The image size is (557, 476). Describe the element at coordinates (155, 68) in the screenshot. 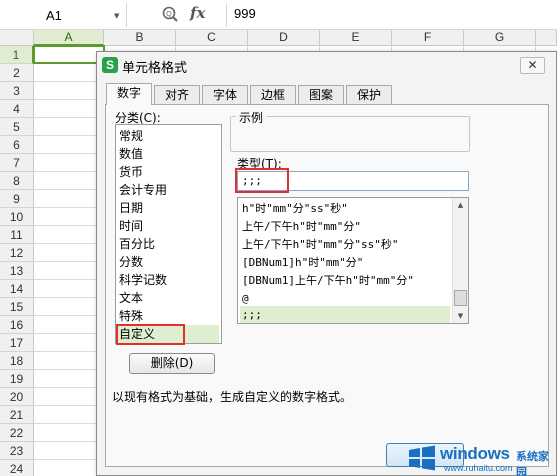

I see `dialog-title: 单元格格式` at that location.